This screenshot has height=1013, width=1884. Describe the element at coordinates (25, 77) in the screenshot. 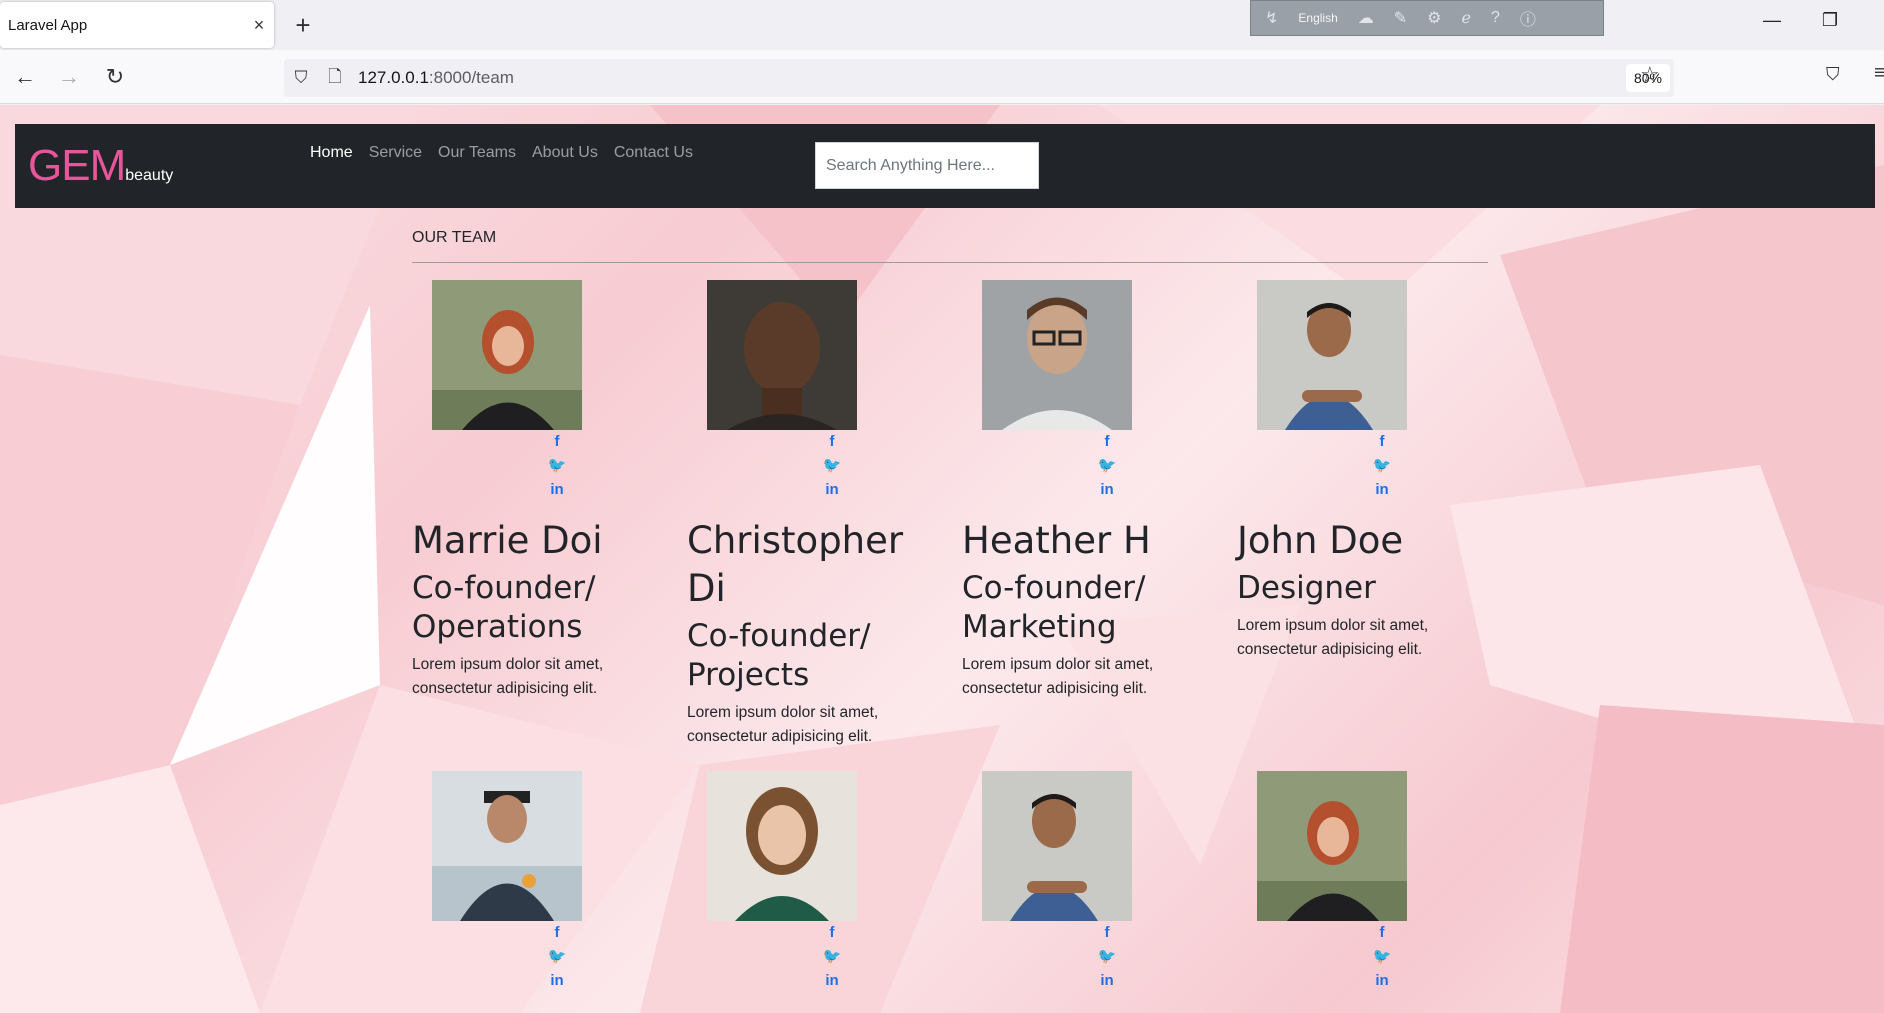

I see `back-icon: ←` at that location.